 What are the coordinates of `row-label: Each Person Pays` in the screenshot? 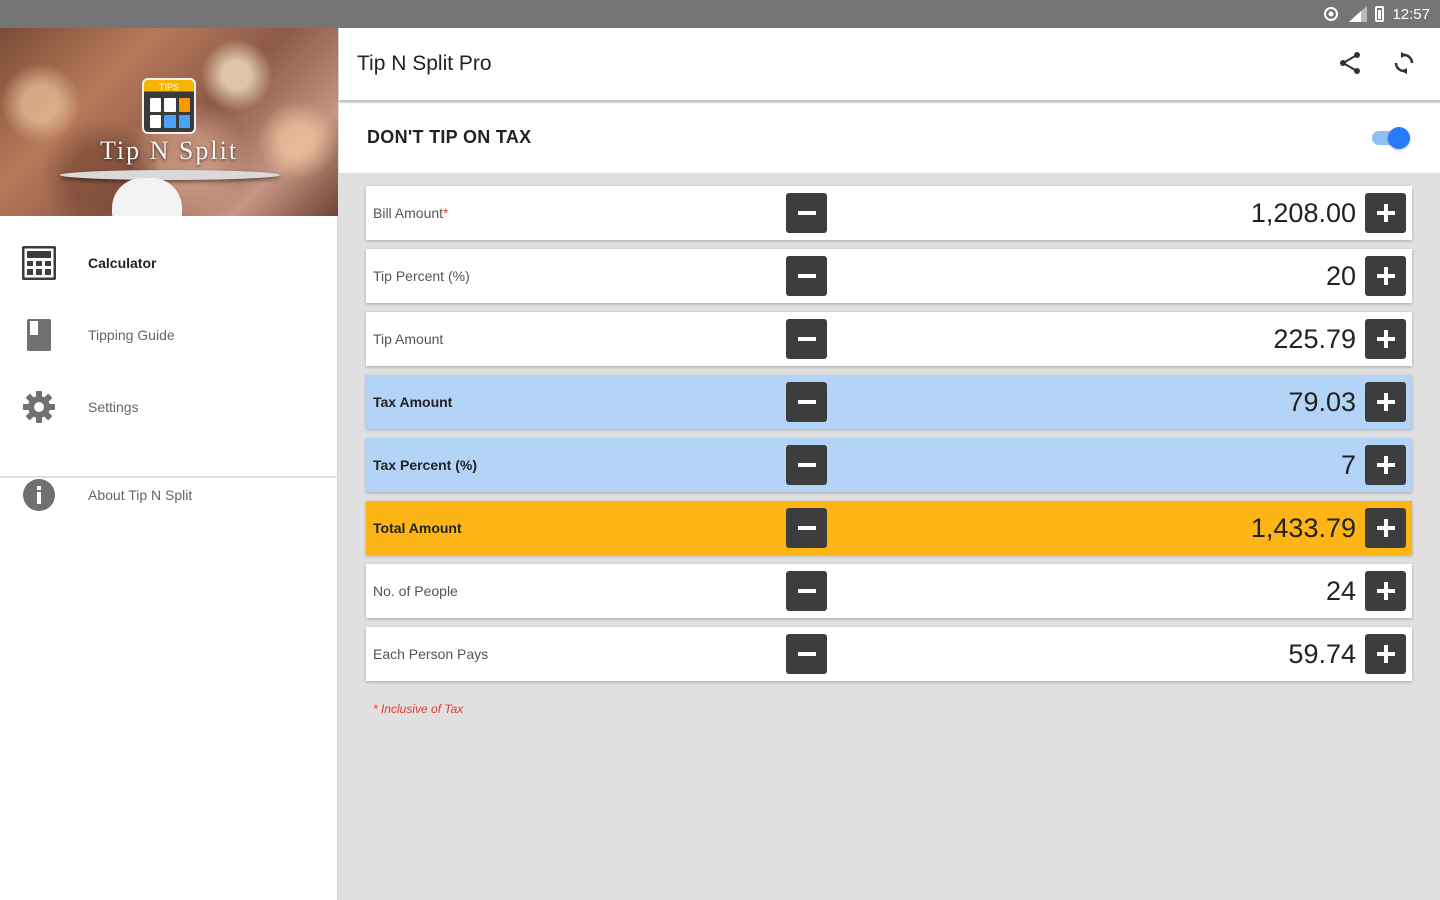 It's located at (431, 654).